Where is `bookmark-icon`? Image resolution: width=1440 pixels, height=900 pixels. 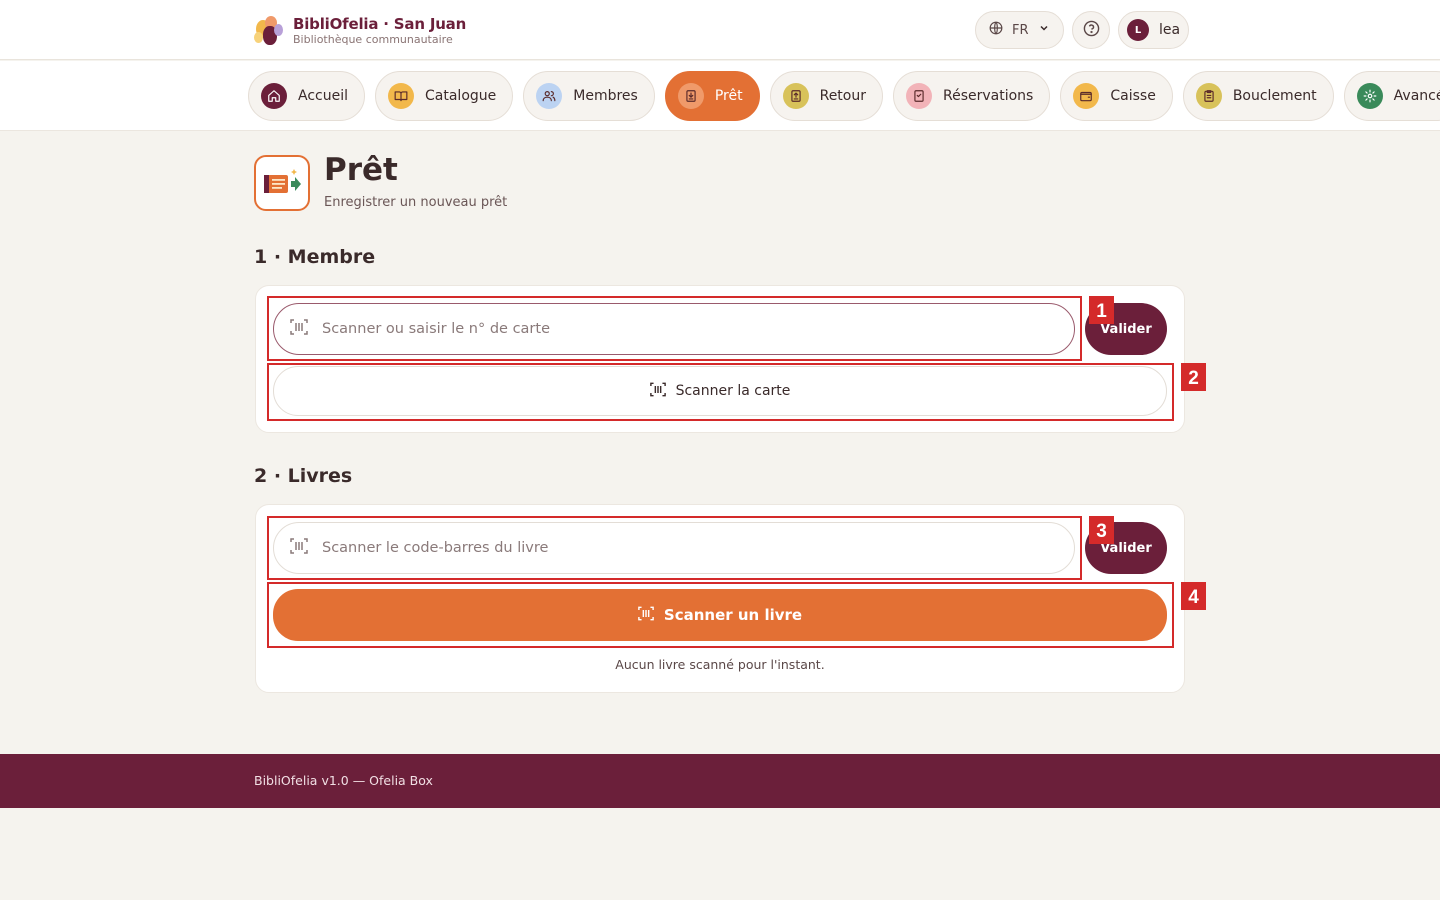 bookmark-icon is located at coordinates (919, 96).